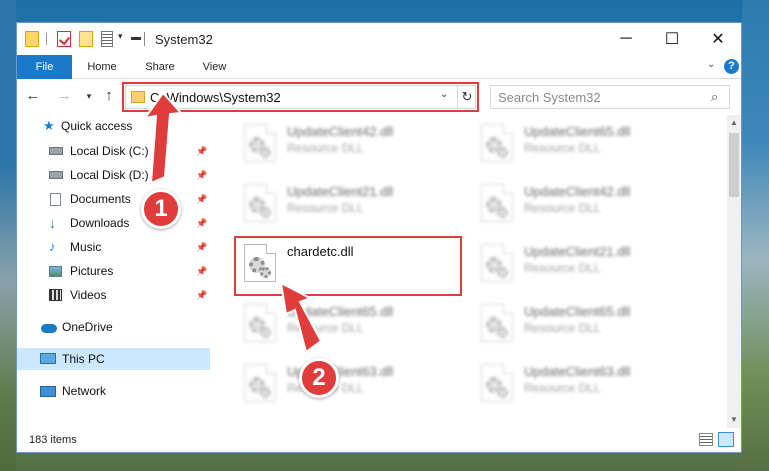 The height and width of the screenshot is (471, 769). Describe the element at coordinates (64, 96) in the screenshot. I see `forward-button: →` at that location.